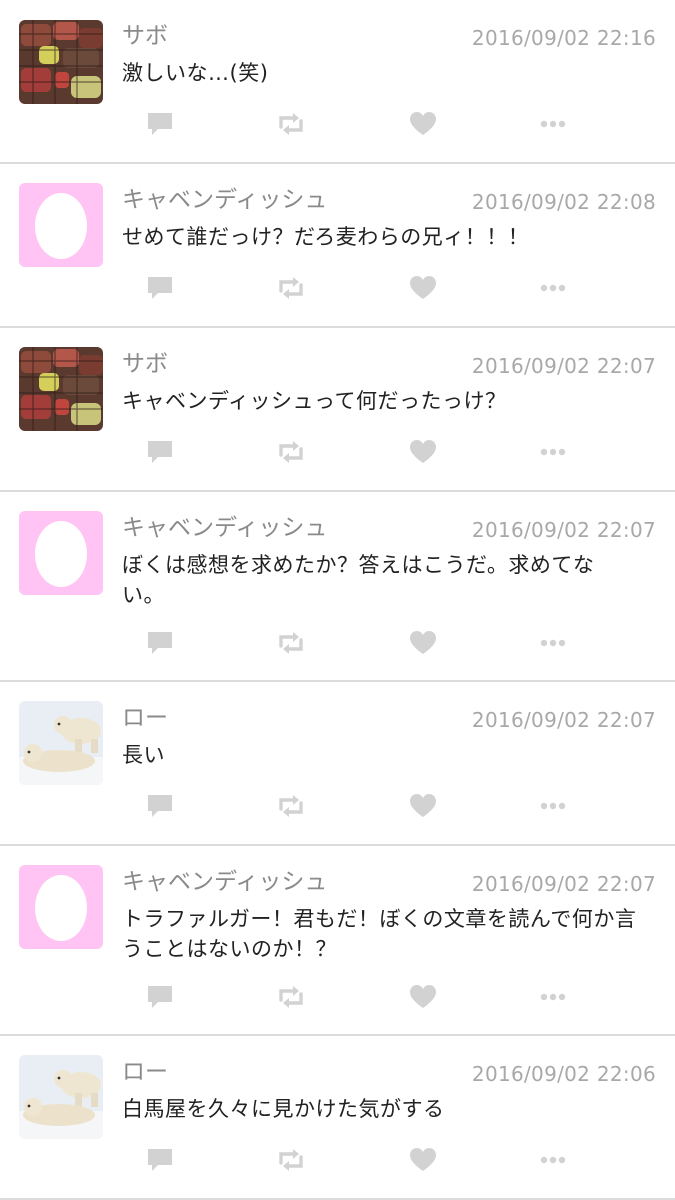 The width and height of the screenshot is (675, 1200). What do you see at coordinates (314, 401) in the screenshot?
I see `post-text: キャベンディッシュって何だったっけ？` at bounding box center [314, 401].